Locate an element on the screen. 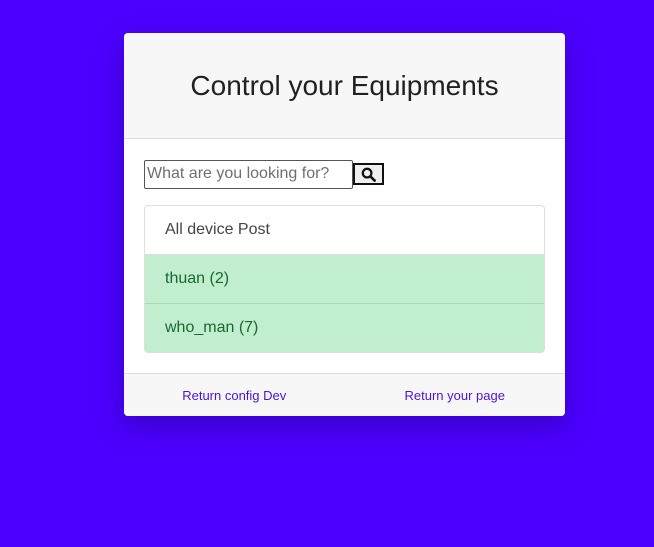 The image size is (654, 547). card-header: Control your Equipments is located at coordinates (344, 86).